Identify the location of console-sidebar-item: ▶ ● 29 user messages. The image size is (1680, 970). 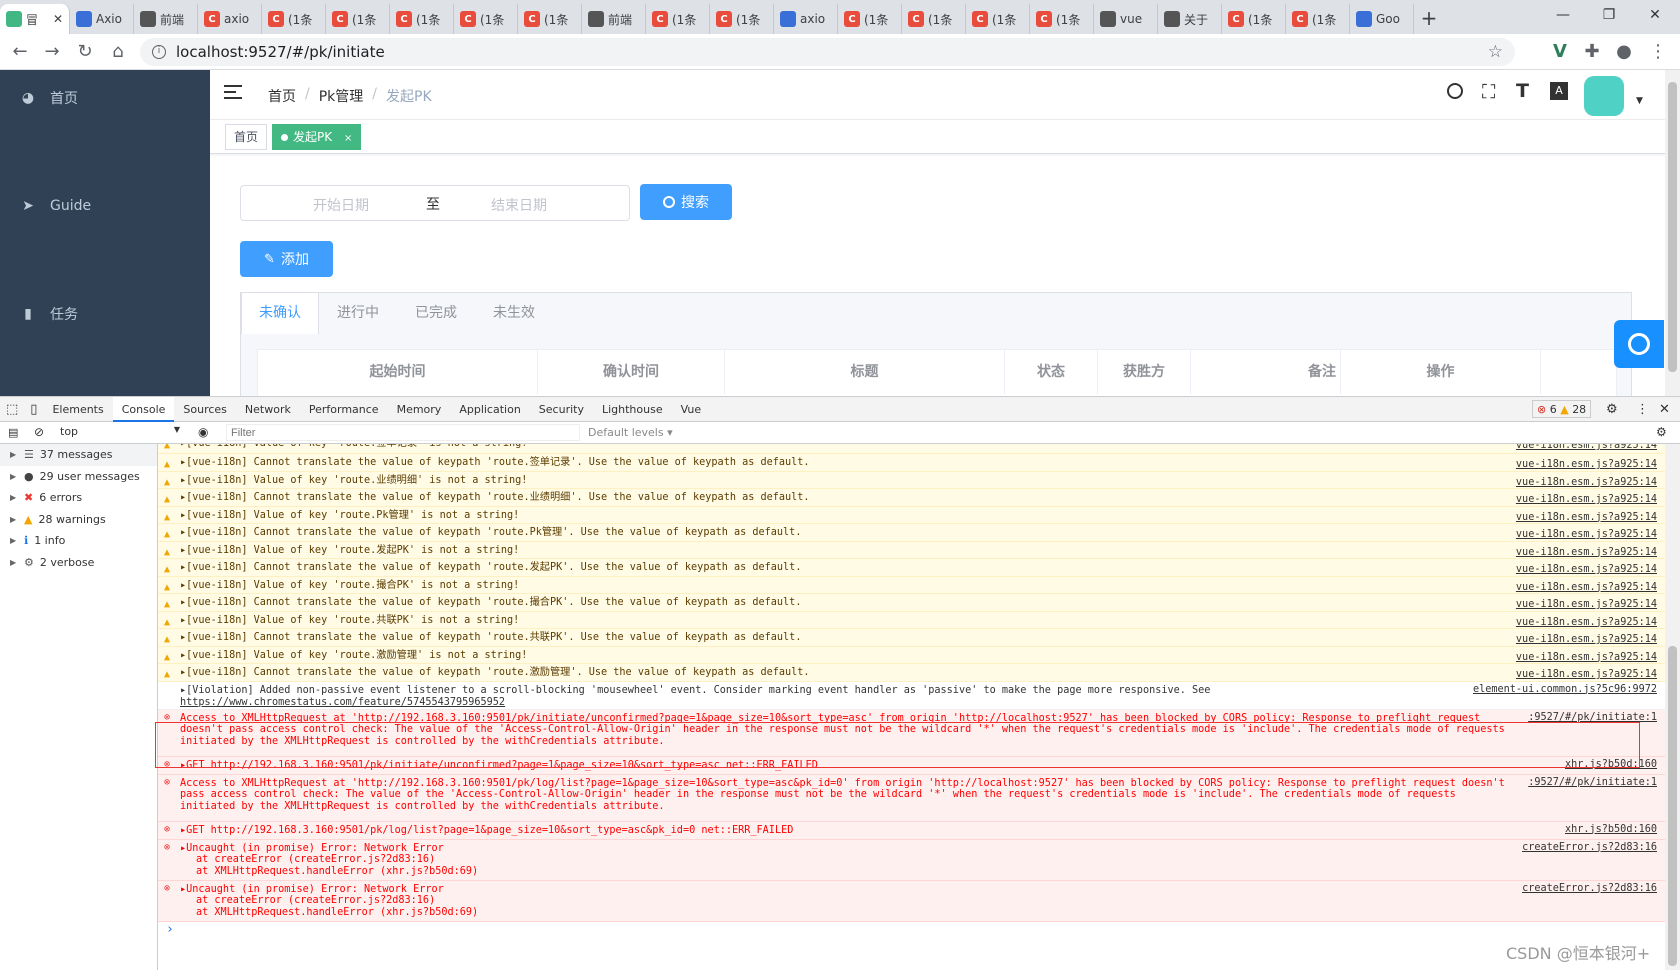
(78, 477).